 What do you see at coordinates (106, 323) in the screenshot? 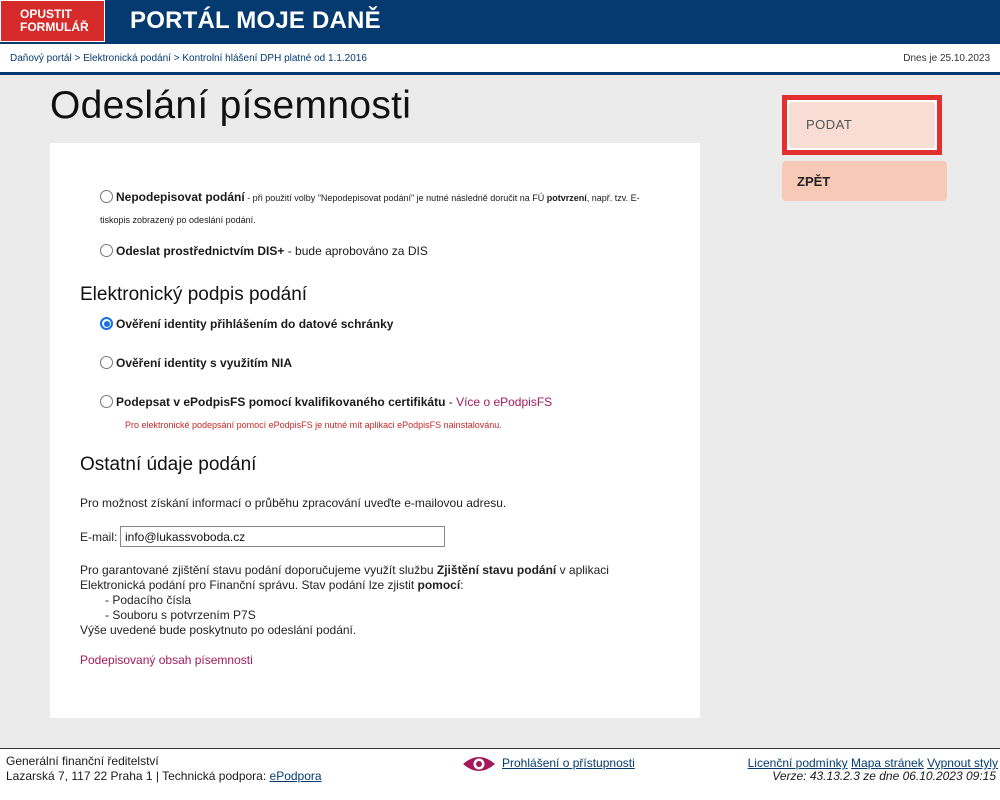
I see `radio-datova-schranka` at bounding box center [106, 323].